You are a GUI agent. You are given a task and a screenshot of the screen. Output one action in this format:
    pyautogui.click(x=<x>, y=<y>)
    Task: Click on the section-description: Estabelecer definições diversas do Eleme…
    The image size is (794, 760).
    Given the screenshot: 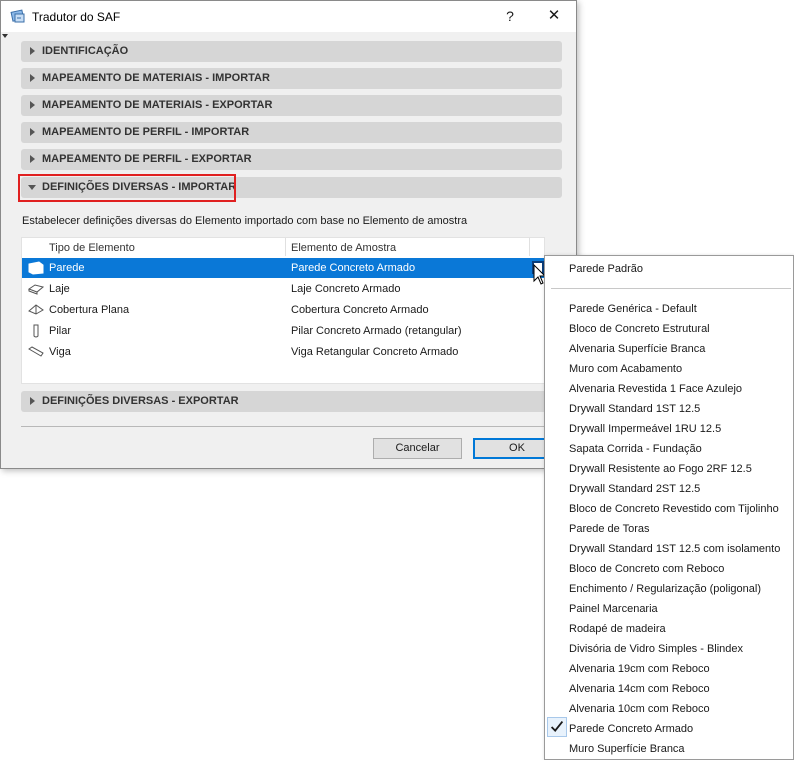 What is the action you would take?
    pyautogui.click(x=245, y=221)
    